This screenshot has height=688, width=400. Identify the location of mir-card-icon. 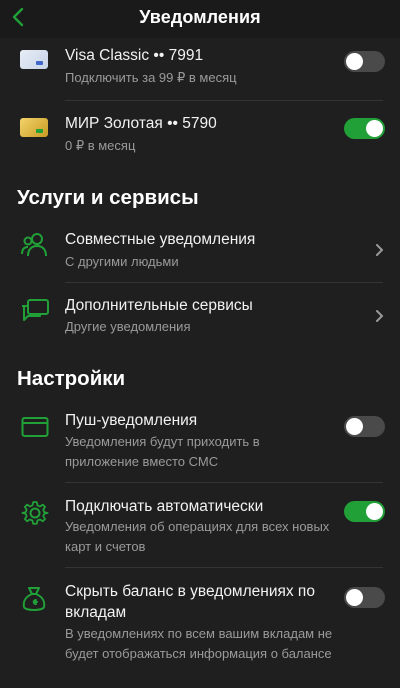
(34, 127).